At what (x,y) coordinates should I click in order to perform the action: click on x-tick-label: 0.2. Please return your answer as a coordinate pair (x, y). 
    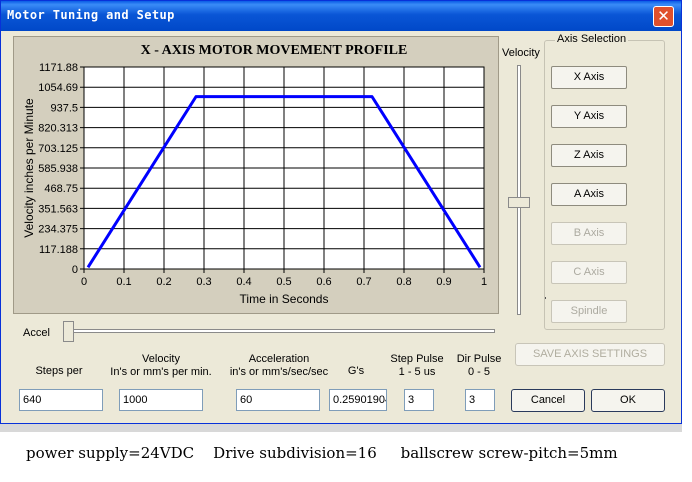
    Looking at the image, I should click on (163, 282).